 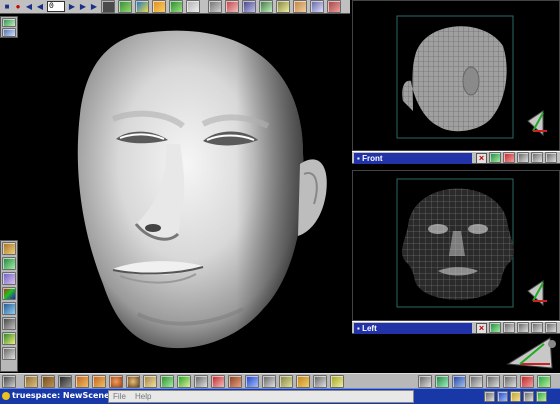 I want to click on sweep-icon, so click(x=476, y=381).